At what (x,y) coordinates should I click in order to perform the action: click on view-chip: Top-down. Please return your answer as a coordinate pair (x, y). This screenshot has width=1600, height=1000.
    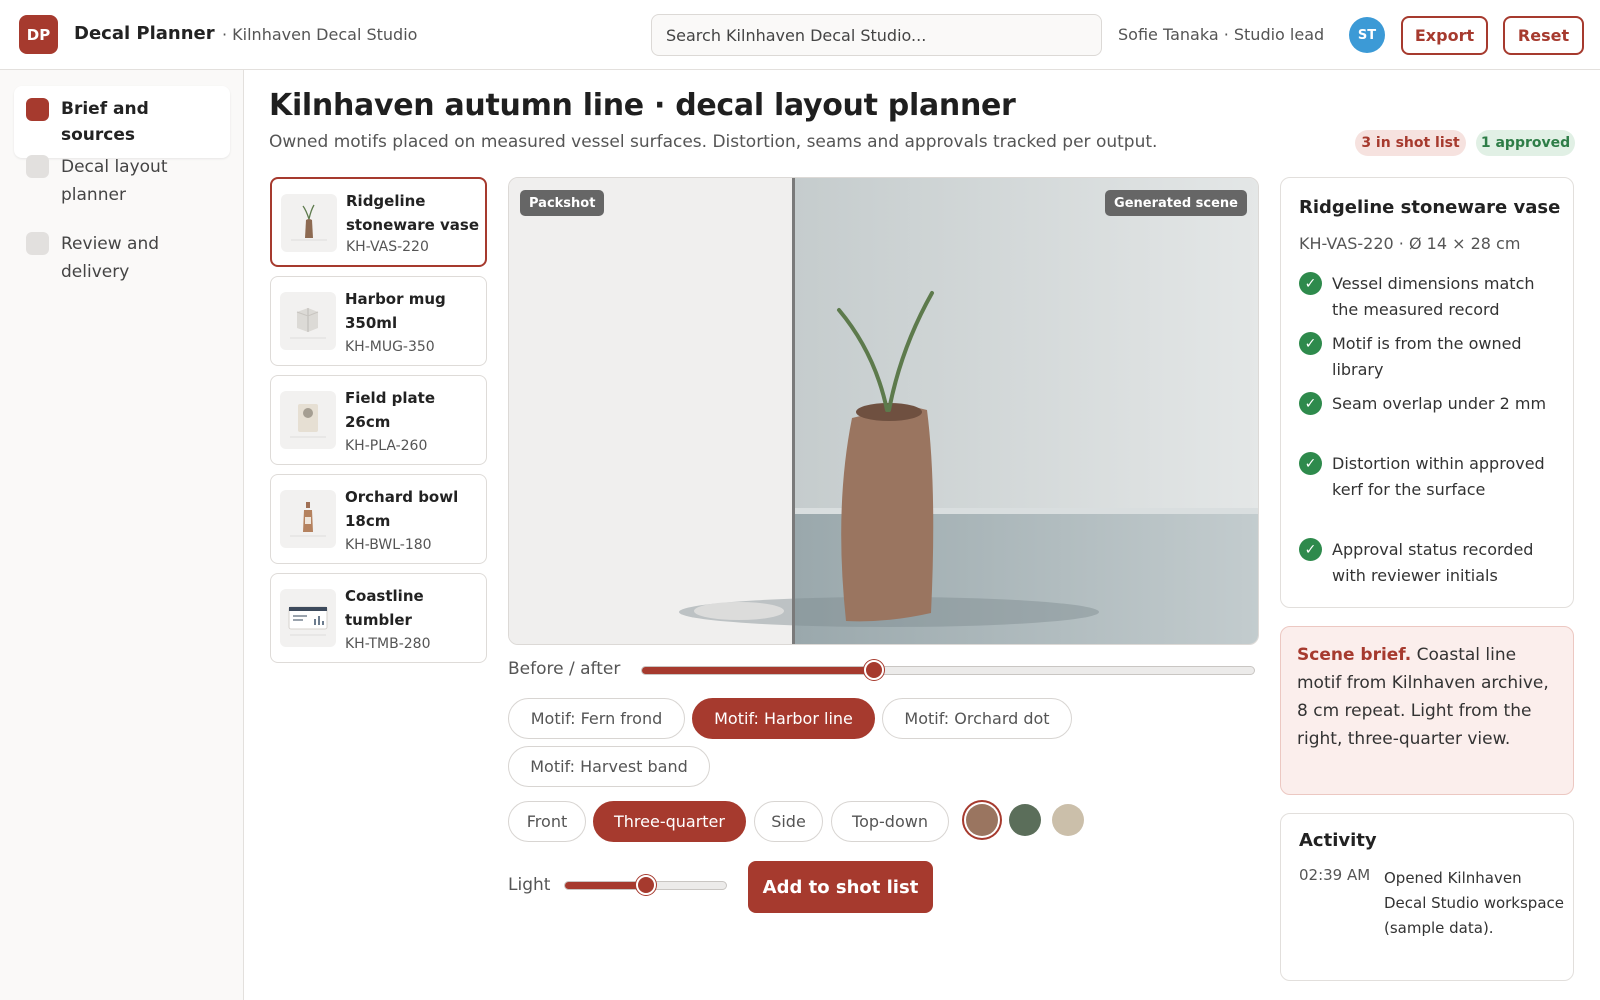
    Looking at the image, I should click on (890, 821).